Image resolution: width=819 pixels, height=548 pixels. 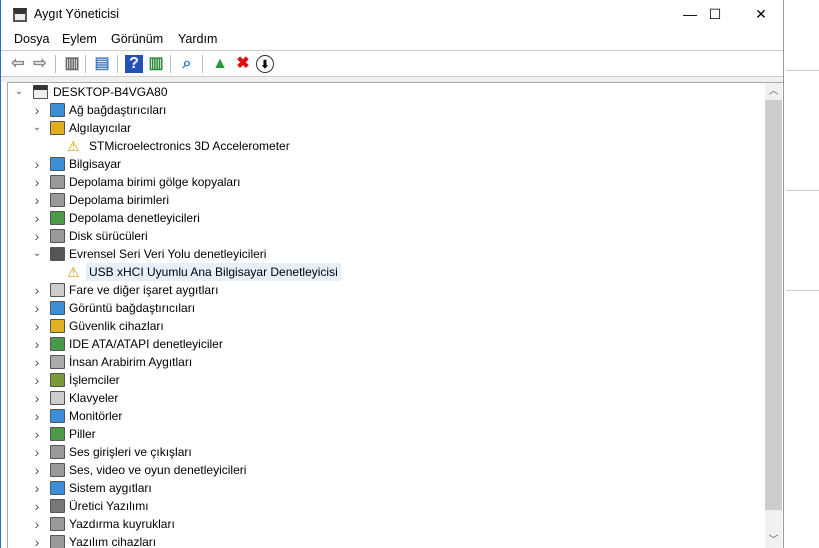 What do you see at coordinates (109, 506) in the screenshot?
I see `tree-item-label: Üretici Yazılımı` at bounding box center [109, 506].